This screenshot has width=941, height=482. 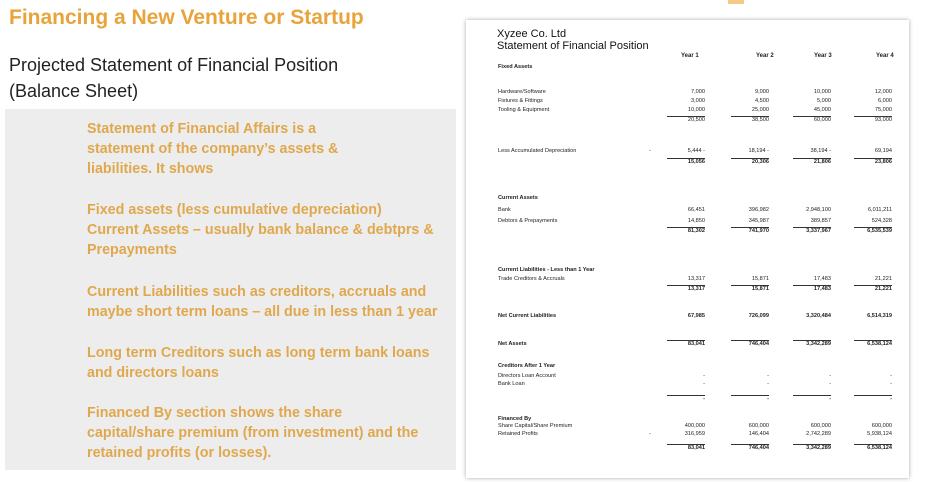 I want to click on row-value: 726,099, so click(x=758, y=316).